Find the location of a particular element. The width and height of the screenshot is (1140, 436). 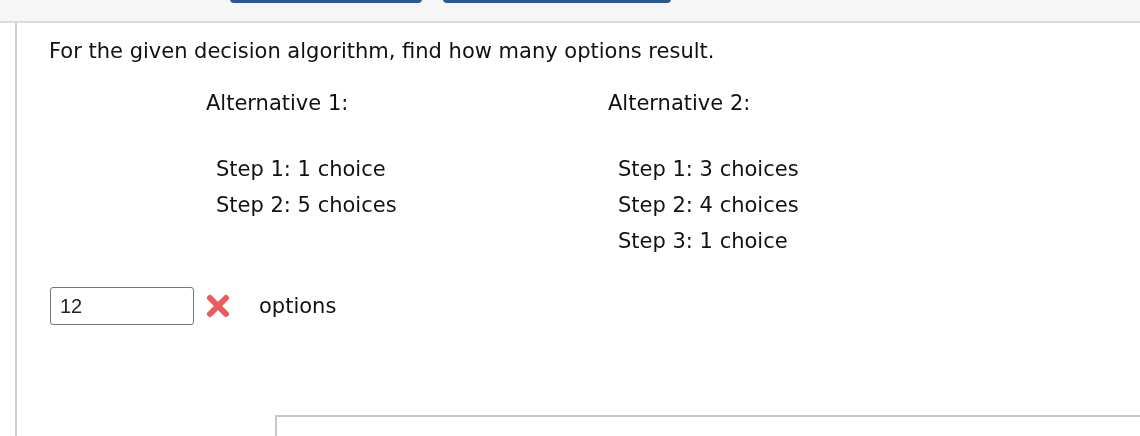

question-text: For the given decision algorithm, find how many options result. is located at coordinates (382, 50).